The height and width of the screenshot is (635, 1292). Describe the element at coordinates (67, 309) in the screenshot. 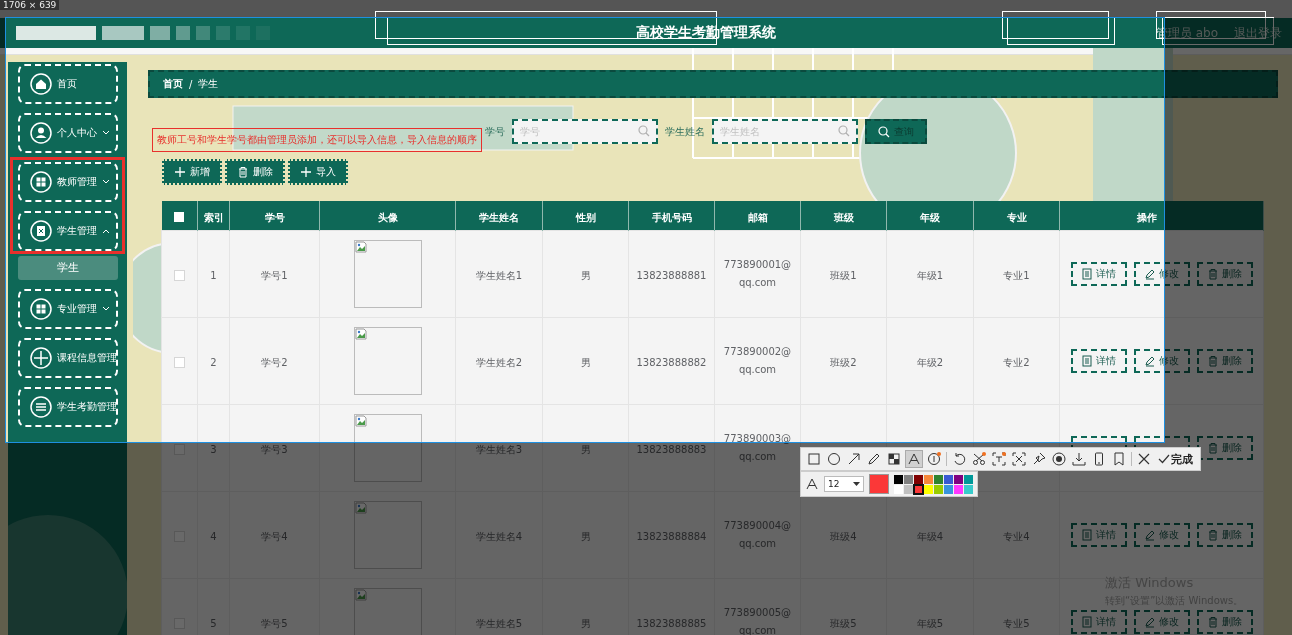

I see `menu-item: 专业管理` at that location.